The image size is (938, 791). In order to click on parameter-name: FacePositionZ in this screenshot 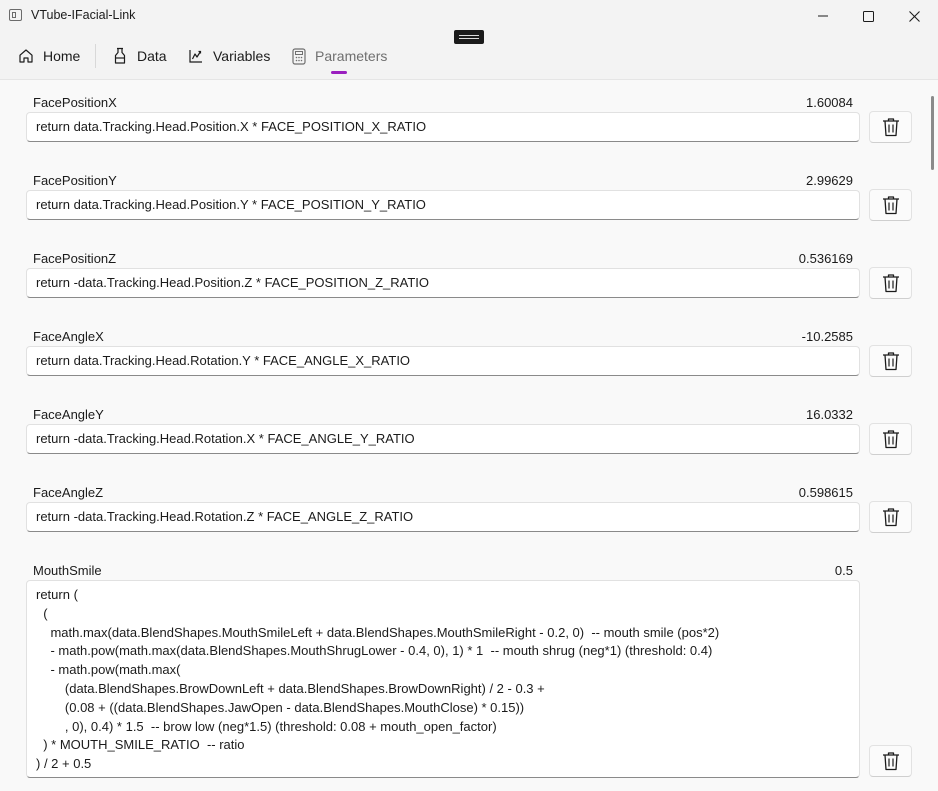, I will do `click(75, 258)`.